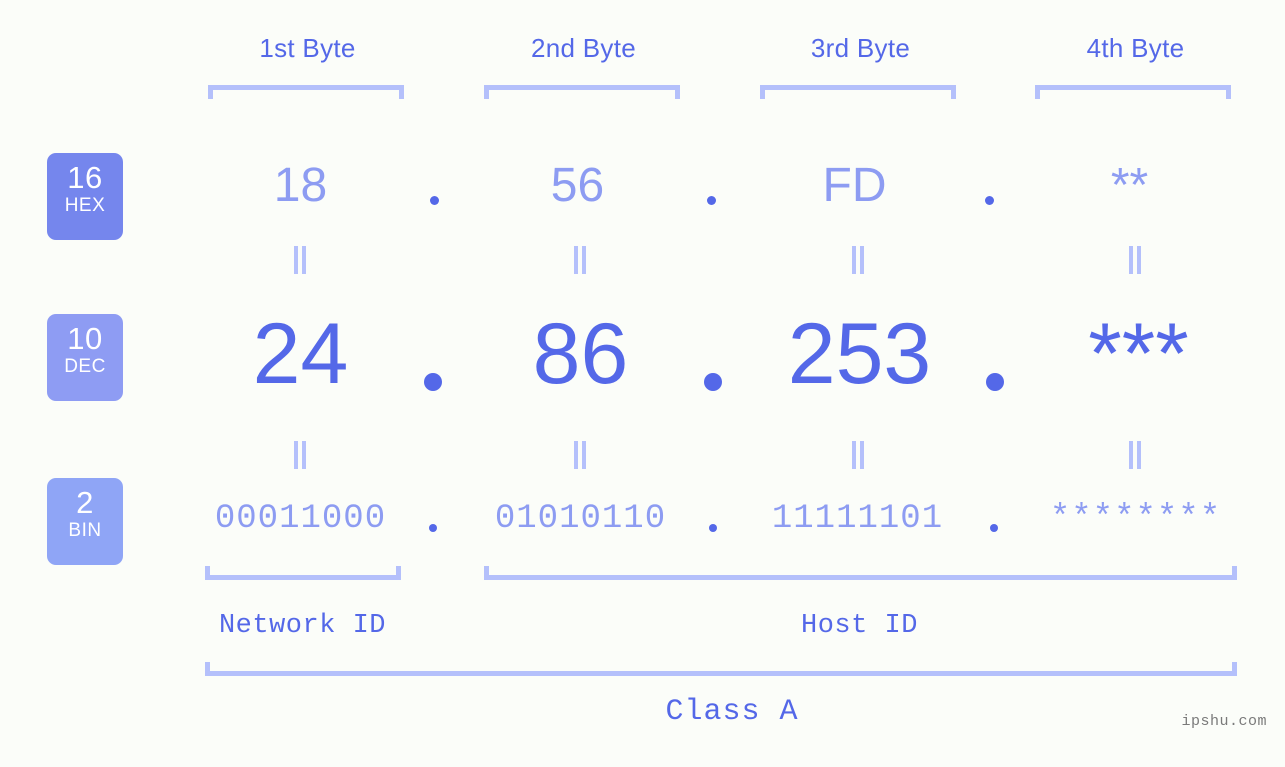 This screenshot has width=1285, height=767. Describe the element at coordinates (860, 573) in the screenshot. I see `host-id-bracket` at that location.